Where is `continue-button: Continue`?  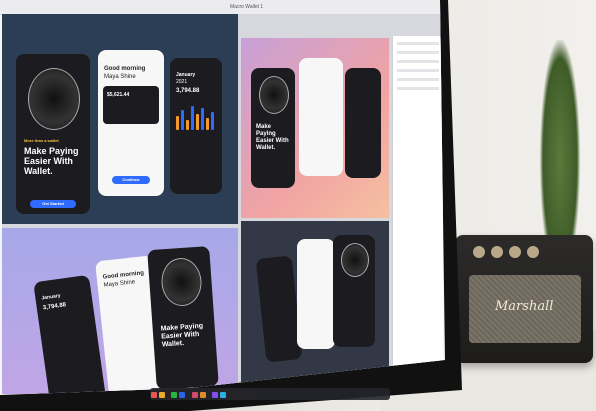 continue-button: Continue is located at coordinates (131, 180).